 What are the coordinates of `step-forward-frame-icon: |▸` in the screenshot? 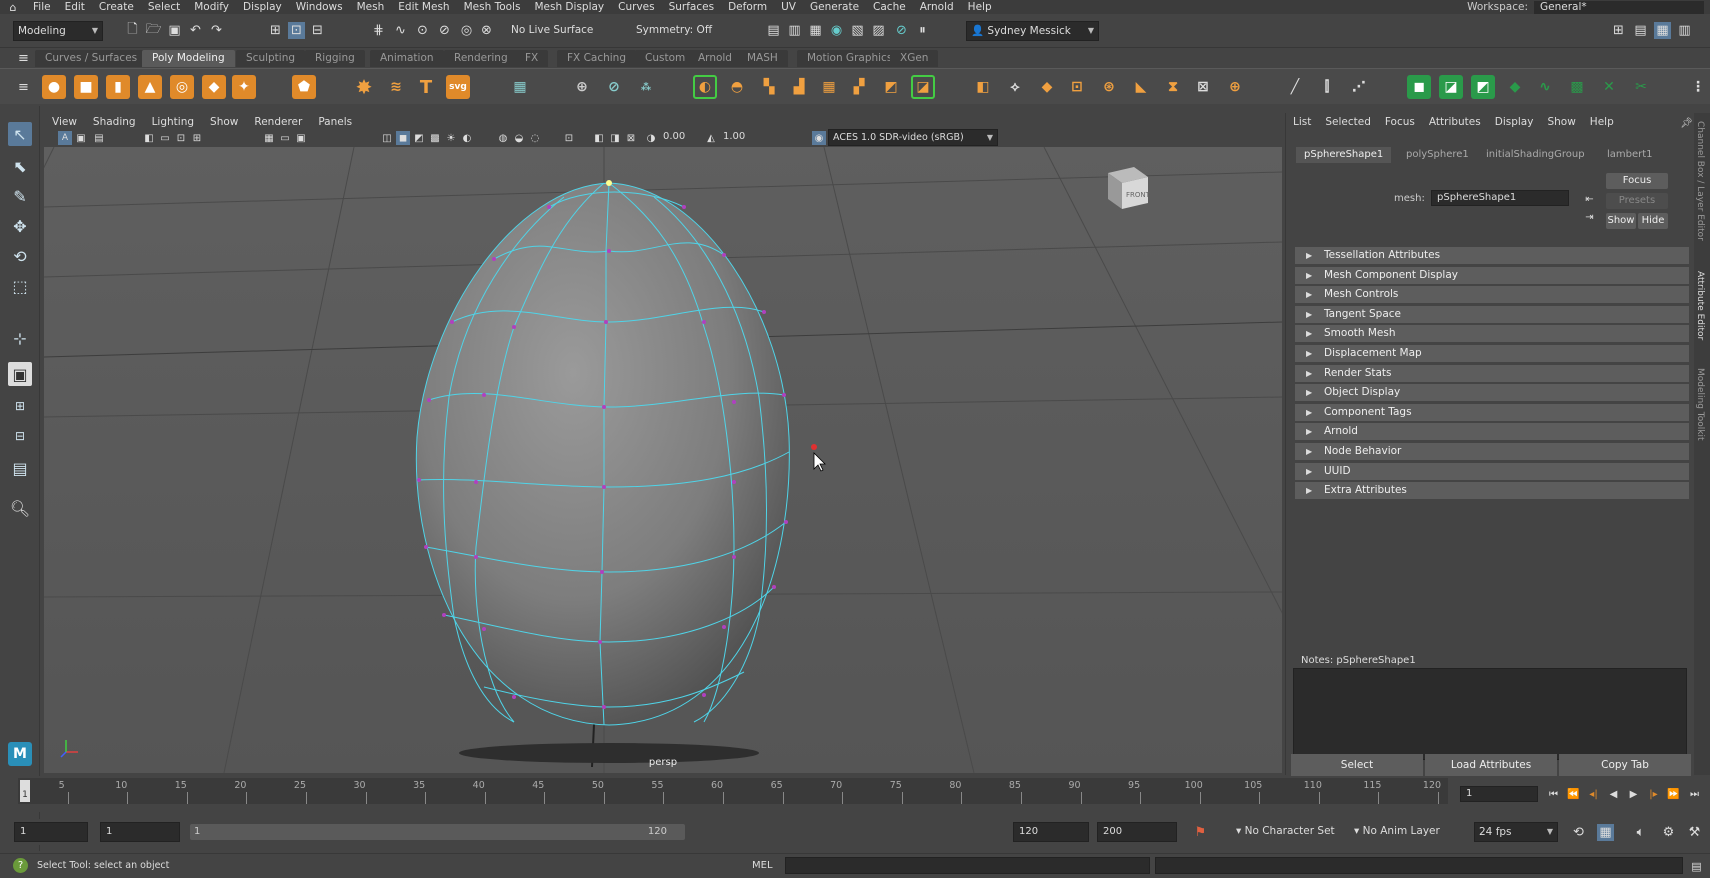 It's located at (1653, 794).